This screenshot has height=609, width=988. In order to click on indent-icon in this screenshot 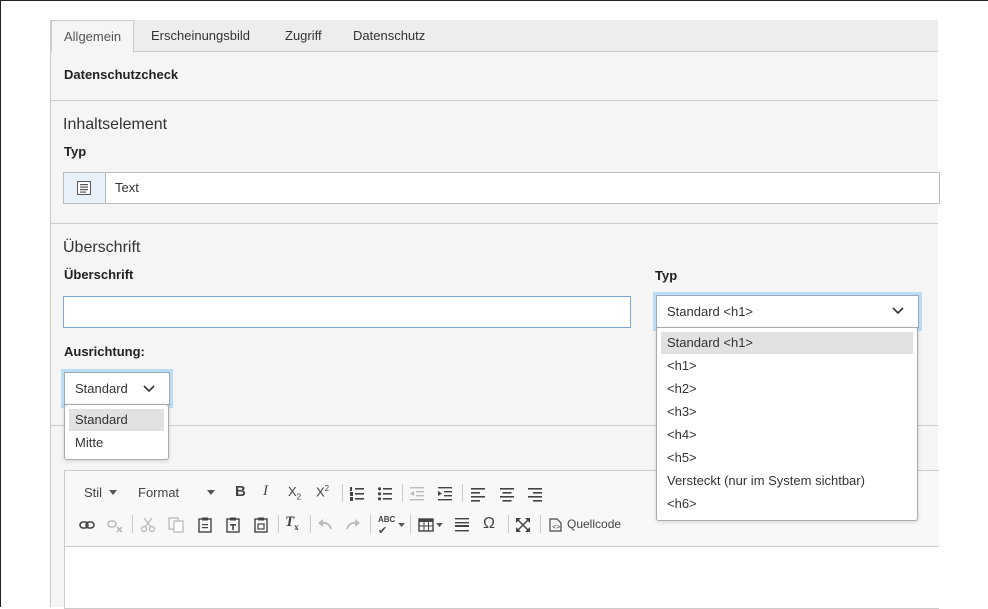, I will do `click(445, 494)`.